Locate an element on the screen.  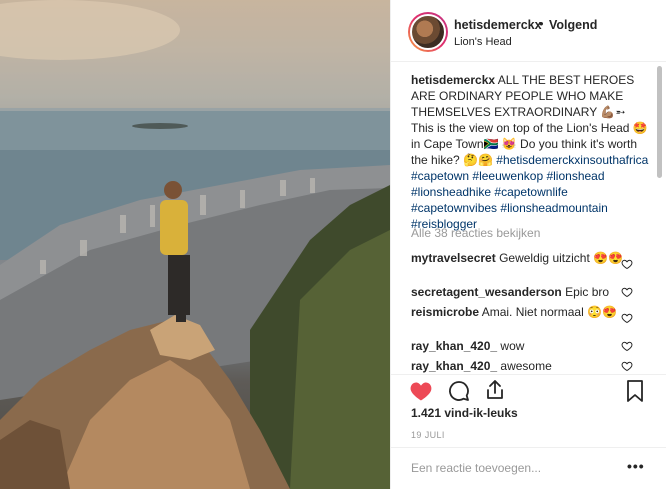
view-all-comments-link: Alle 38 reacties bekijken is located at coordinates (475, 233).